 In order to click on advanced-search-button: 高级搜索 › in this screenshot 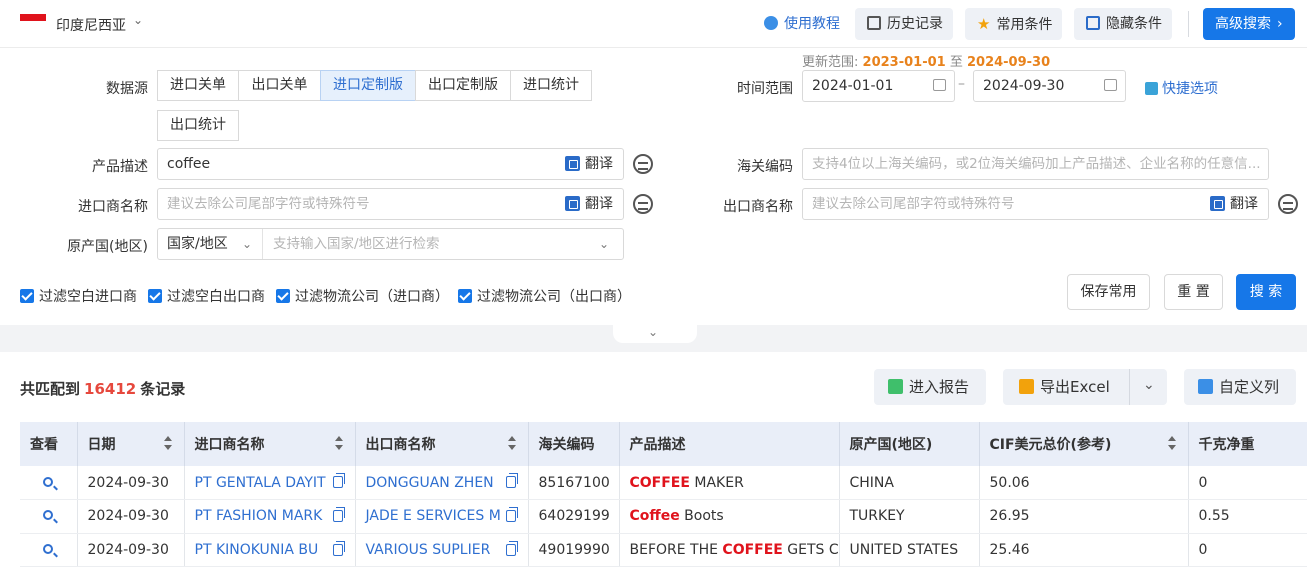, I will do `click(1249, 24)`.